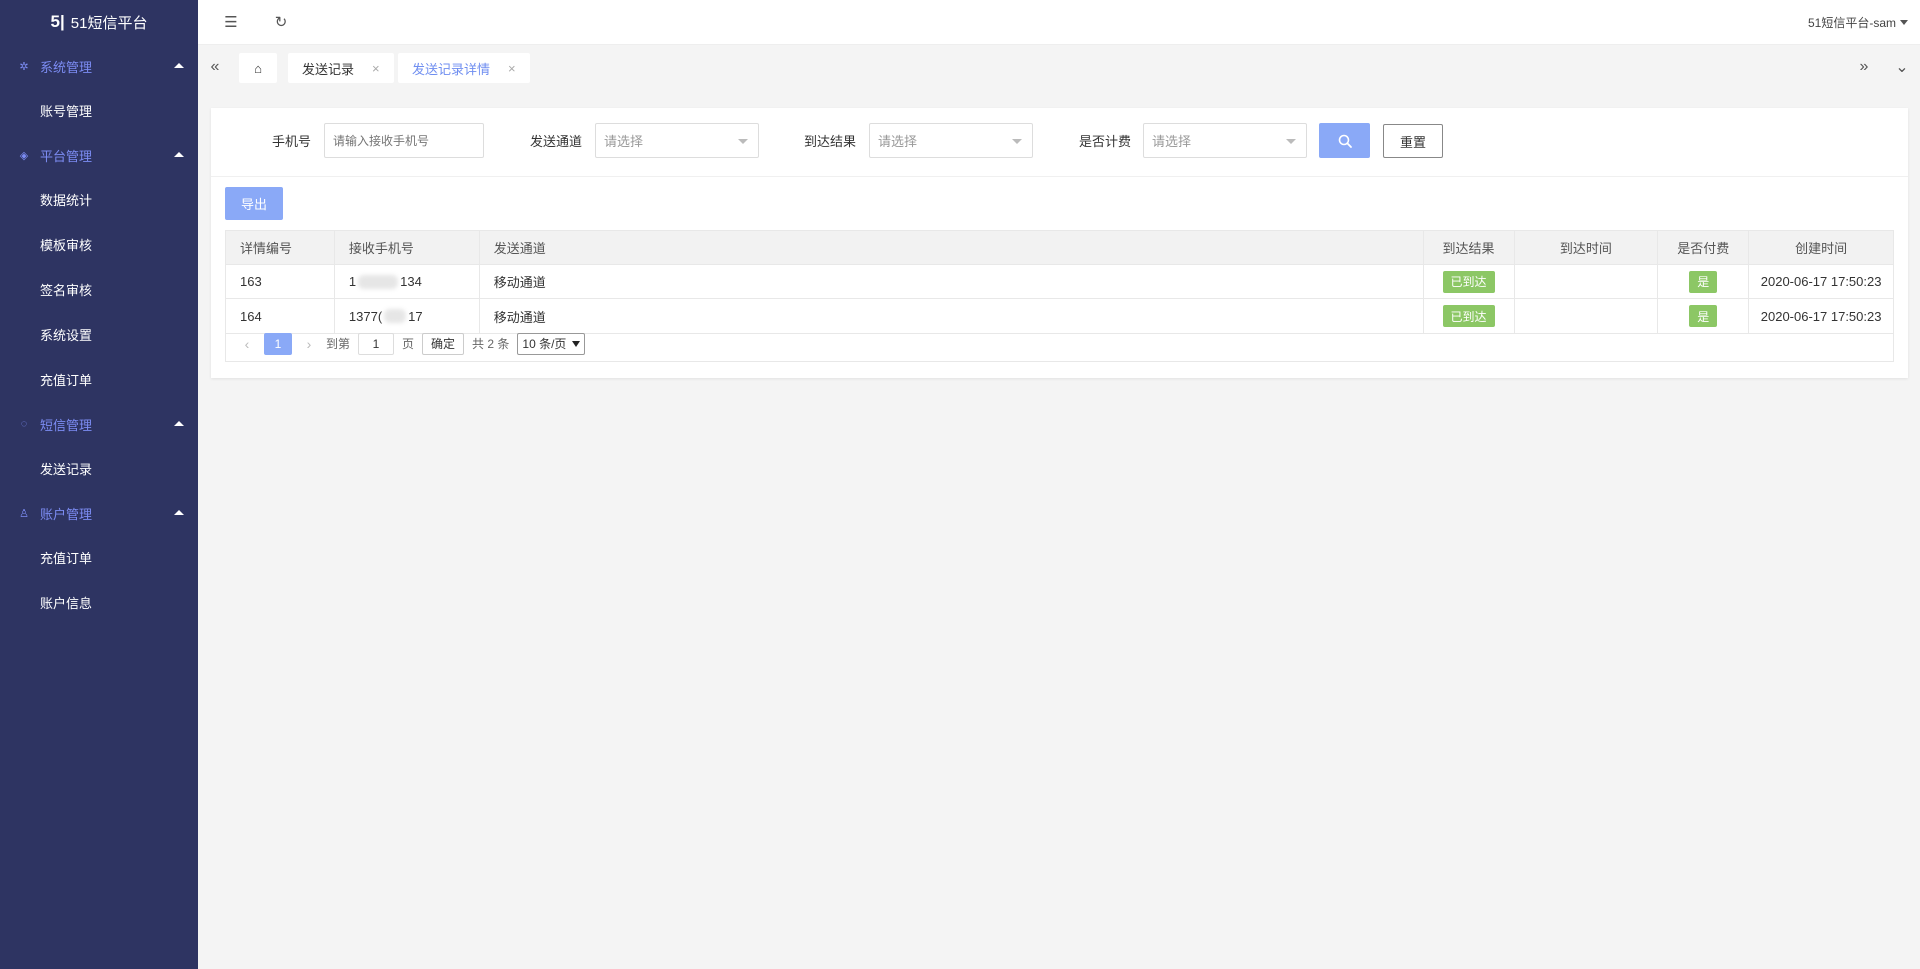 This screenshot has width=1920, height=969. What do you see at coordinates (408, 344) in the screenshot?
I see `page-unit-label: 页` at bounding box center [408, 344].